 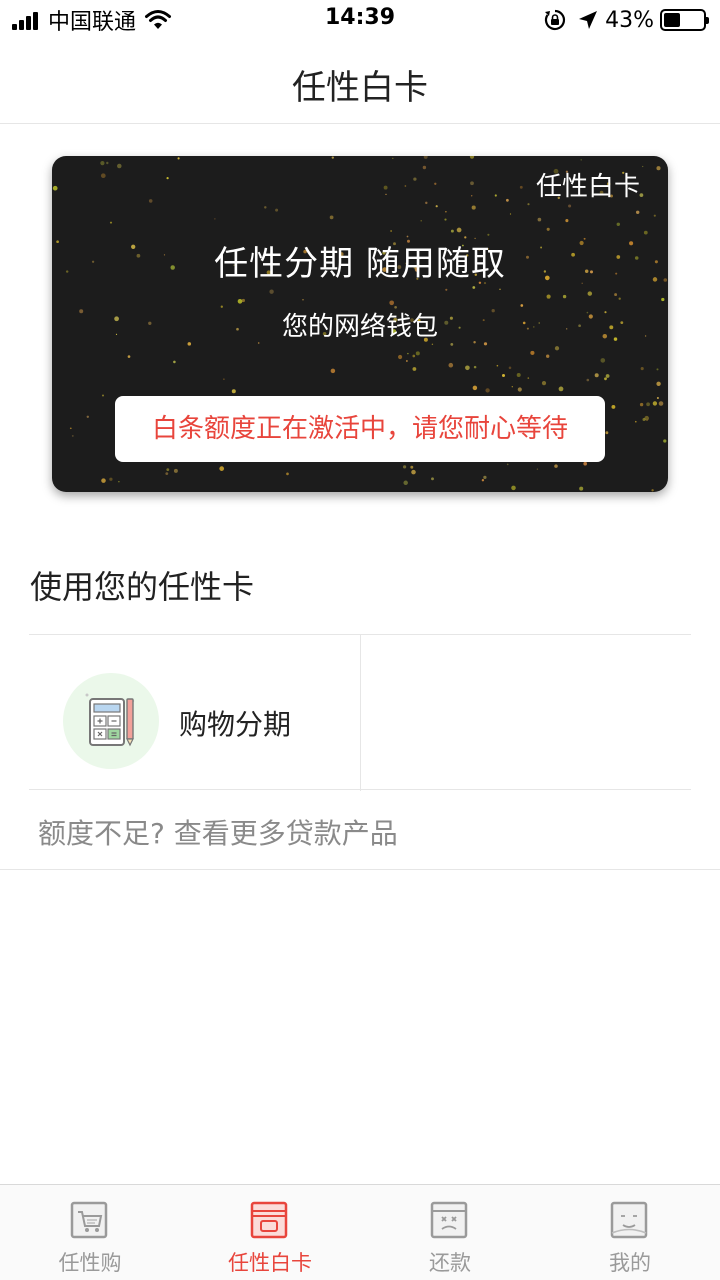 What do you see at coordinates (360, 20) in the screenshot?
I see `status-bar: 中国联通 14:39 43%` at bounding box center [360, 20].